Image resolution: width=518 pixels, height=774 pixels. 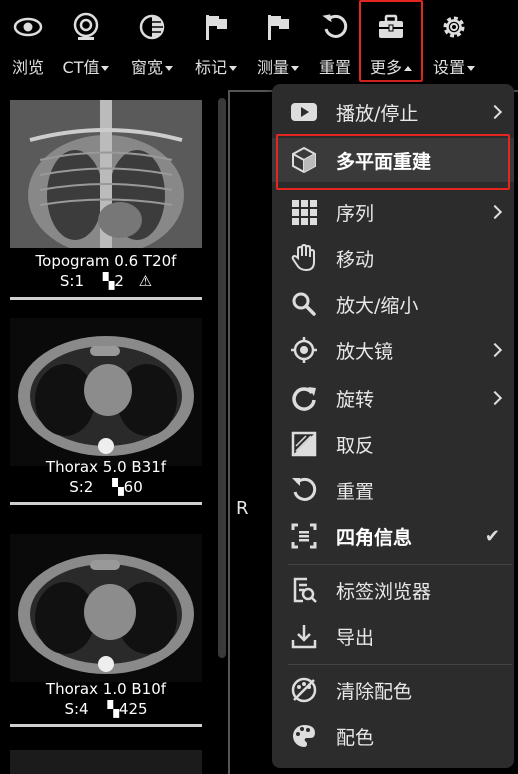 I want to click on toolbar-label: 窗宽, so click(x=146, y=67).